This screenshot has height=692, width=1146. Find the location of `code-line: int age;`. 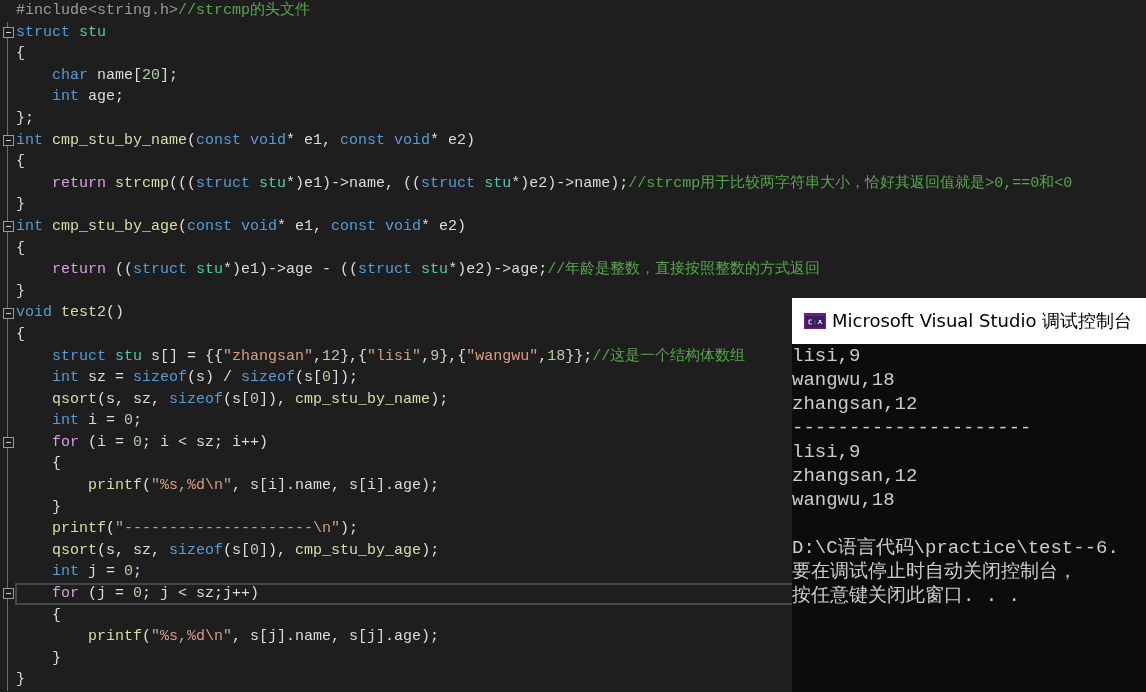

code-line: int age; is located at coordinates (88, 97).